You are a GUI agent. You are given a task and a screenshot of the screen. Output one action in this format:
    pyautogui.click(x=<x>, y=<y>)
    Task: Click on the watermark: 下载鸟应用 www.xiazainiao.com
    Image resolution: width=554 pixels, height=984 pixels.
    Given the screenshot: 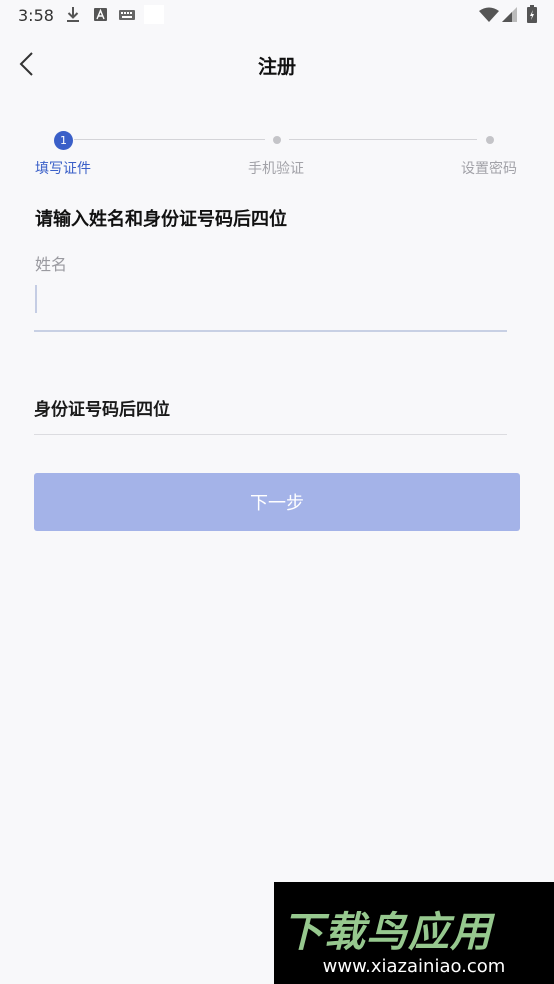 What is the action you would take?
    pyautogui.click(x=414, y=933)
    